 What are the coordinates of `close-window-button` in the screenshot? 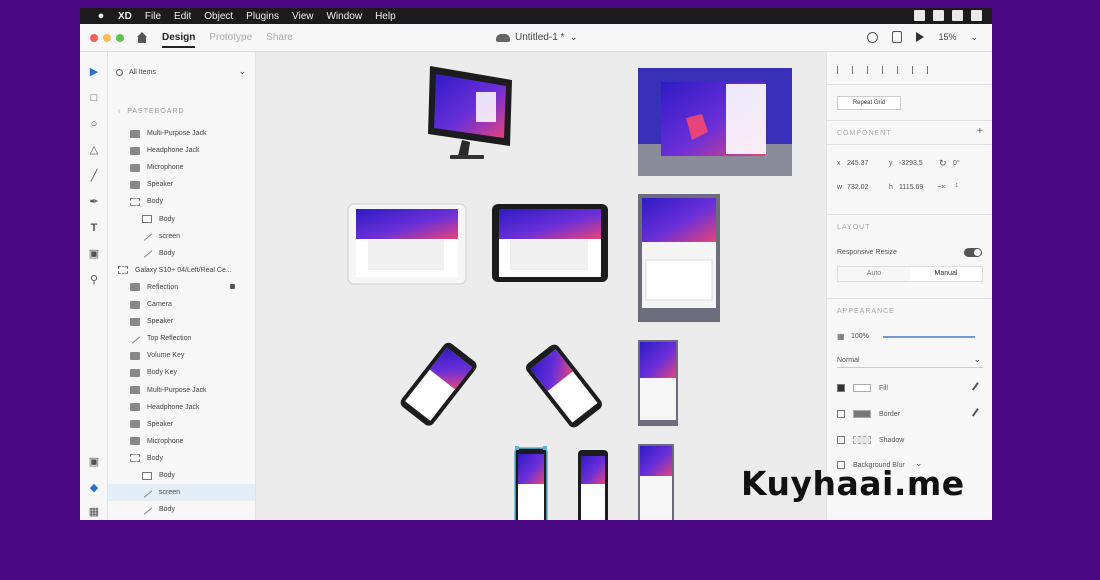 It's located at (94, 37).